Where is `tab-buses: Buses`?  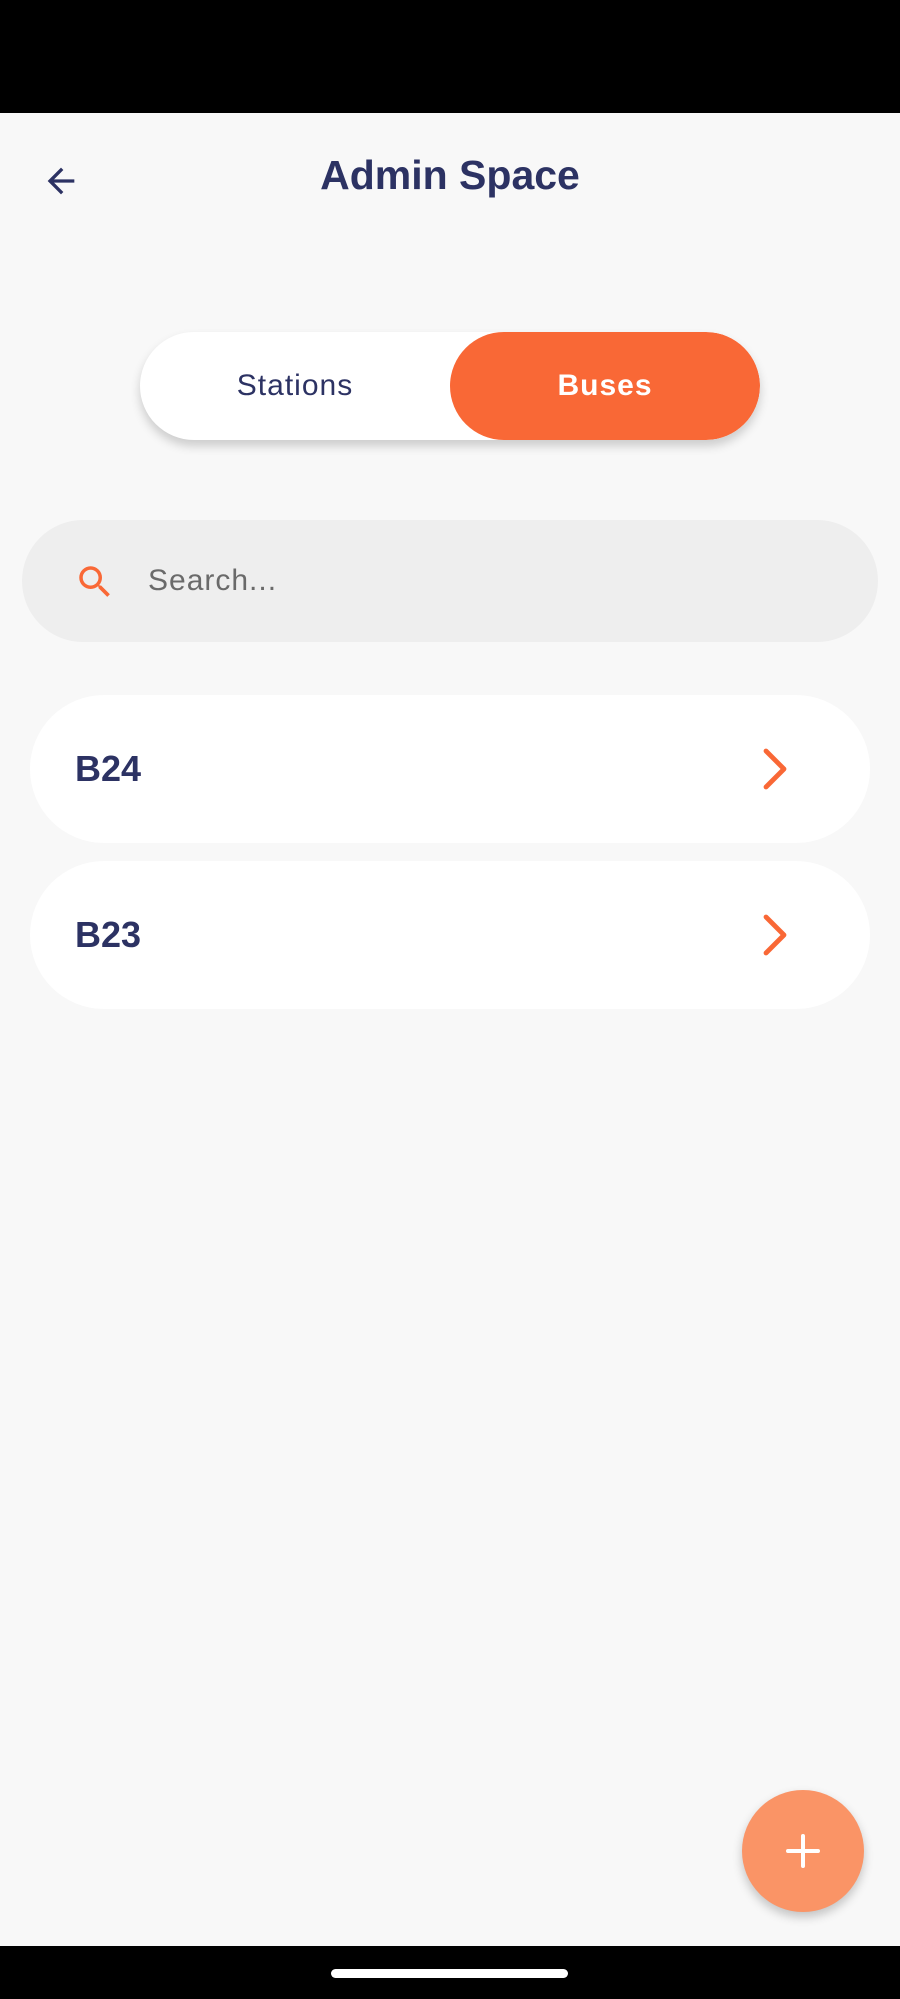
tab-buses: Buses is located at coordinates (605, 386).